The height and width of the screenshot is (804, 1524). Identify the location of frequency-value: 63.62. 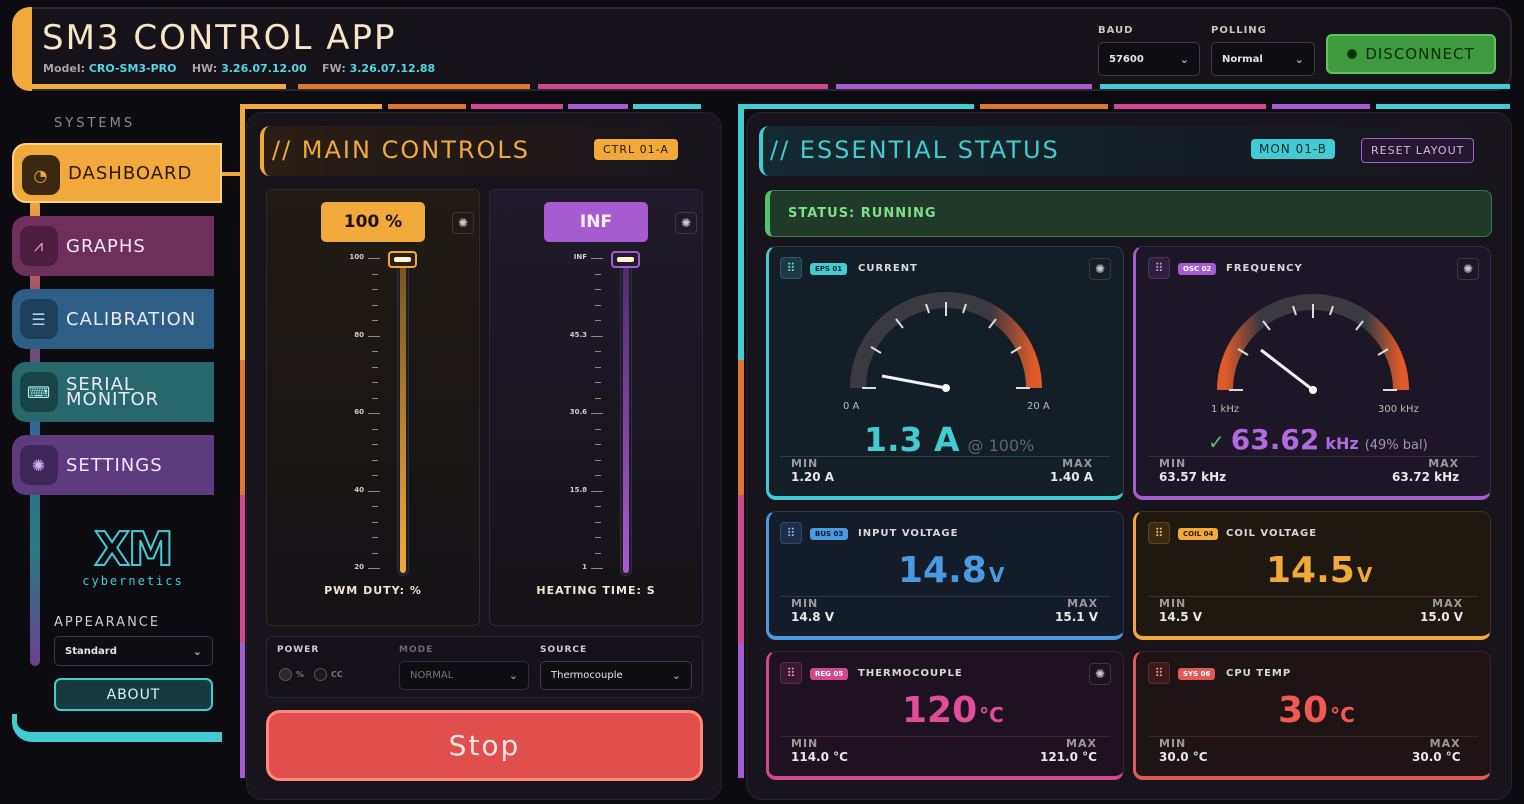
(1275, 439).